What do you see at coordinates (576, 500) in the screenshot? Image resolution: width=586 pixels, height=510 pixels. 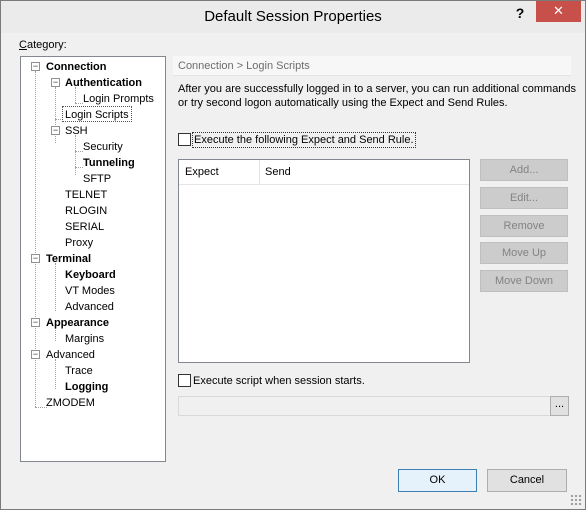 I see `resize-grip` at bounding box center [576, 500].